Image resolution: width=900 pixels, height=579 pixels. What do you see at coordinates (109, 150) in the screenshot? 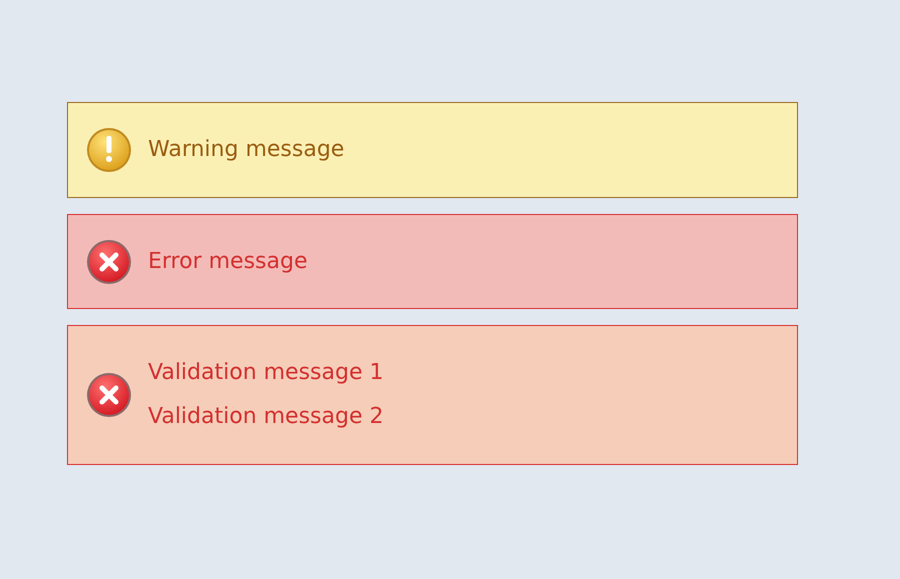
I see `warning-icon` at bounding box center [109, 150].